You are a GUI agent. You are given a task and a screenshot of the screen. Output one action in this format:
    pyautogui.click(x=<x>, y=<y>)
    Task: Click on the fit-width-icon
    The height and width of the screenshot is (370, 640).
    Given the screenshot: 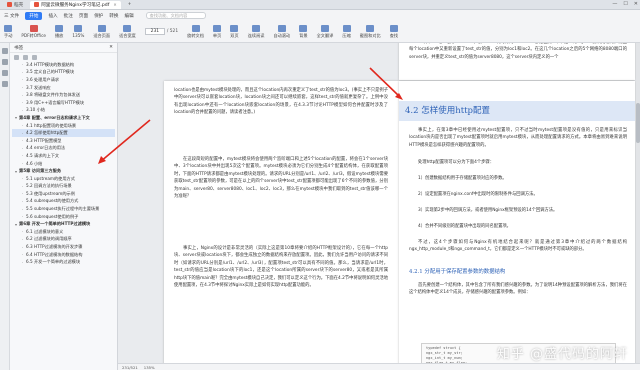 What is the action you would take?
    pyautogui.click(x=127, y=28)
    